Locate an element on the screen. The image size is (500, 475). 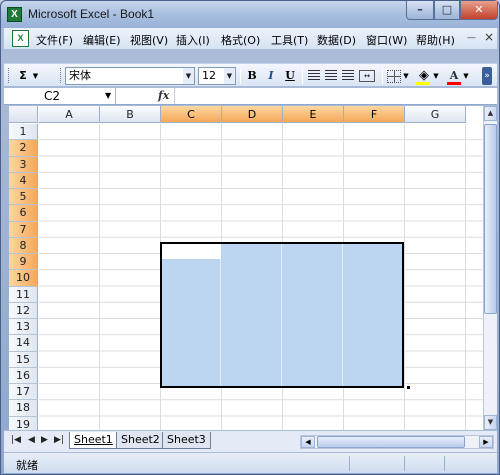
fill-color-swatch is located at coordinates (423, 83).